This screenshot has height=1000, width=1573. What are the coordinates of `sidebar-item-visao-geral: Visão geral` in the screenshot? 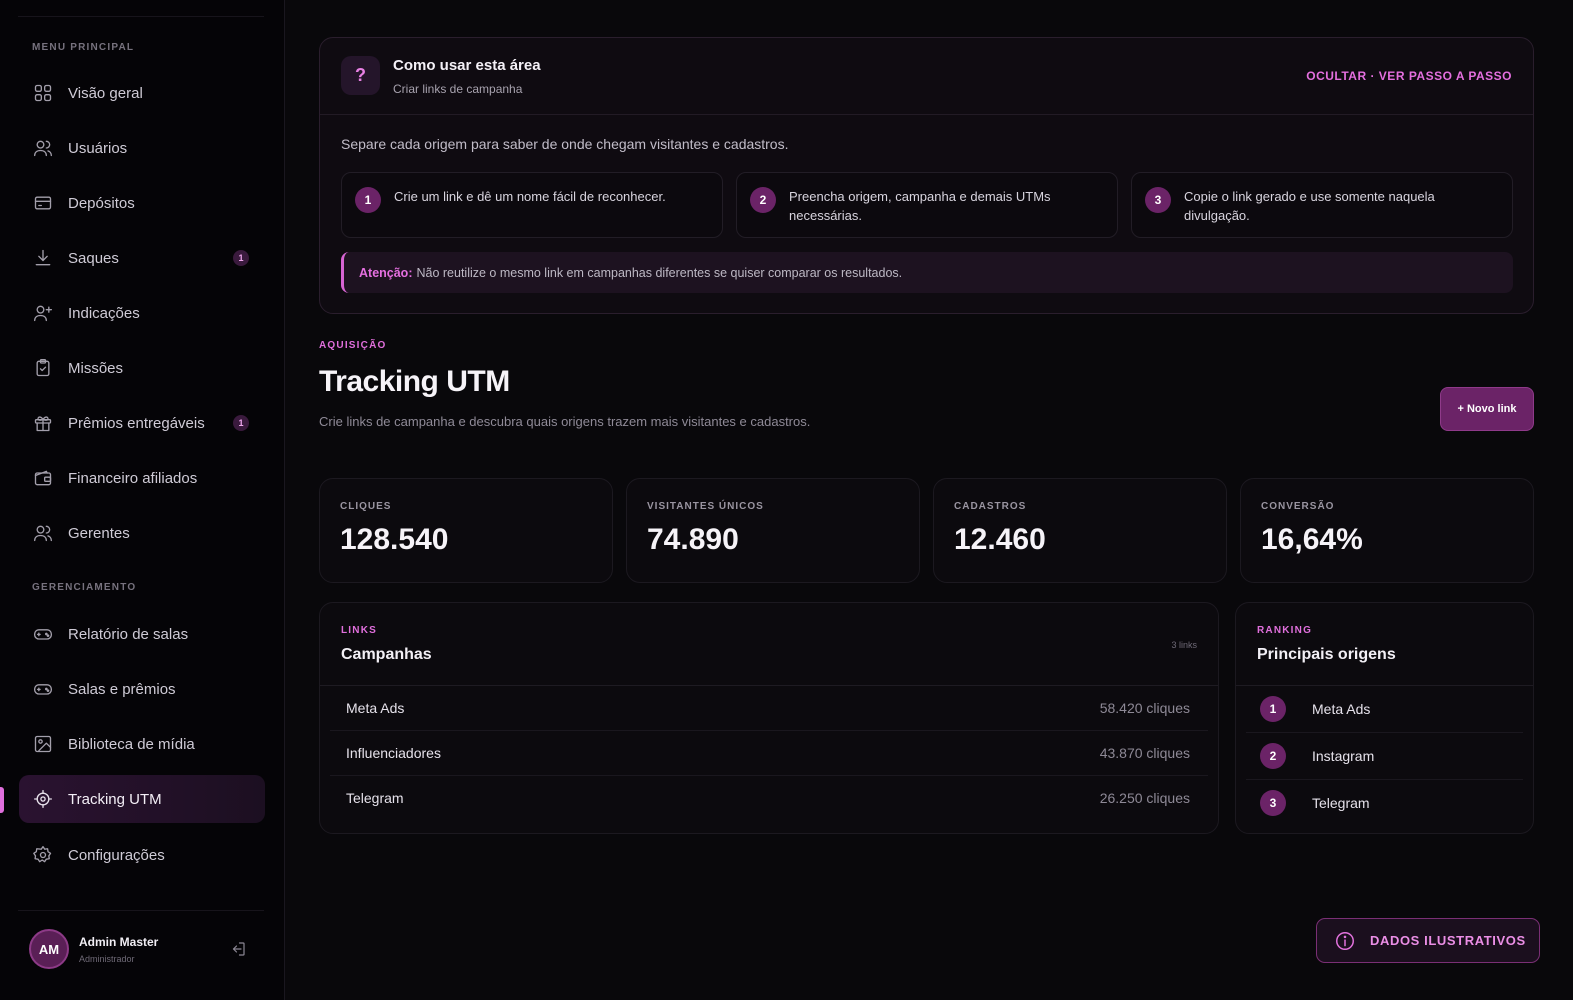 It's located at (142, 93).